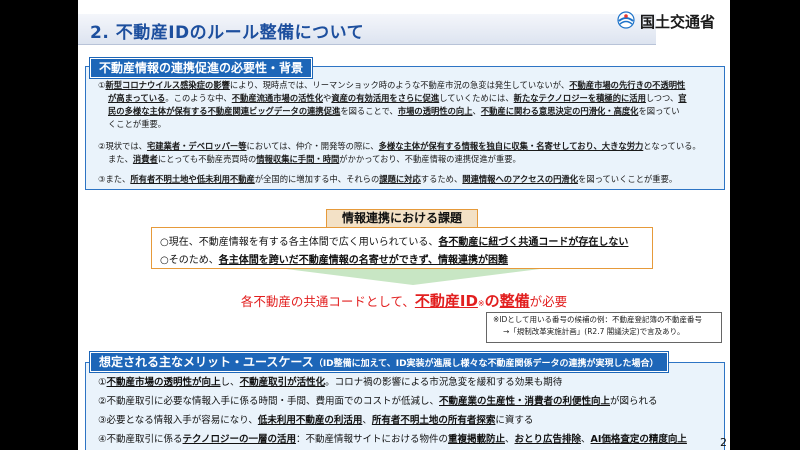 The image size is (800, 450). Describe the element at coordinates (476, 439) in the screenshot. I see `emphasis-text: 重複掲載防止` at that location.